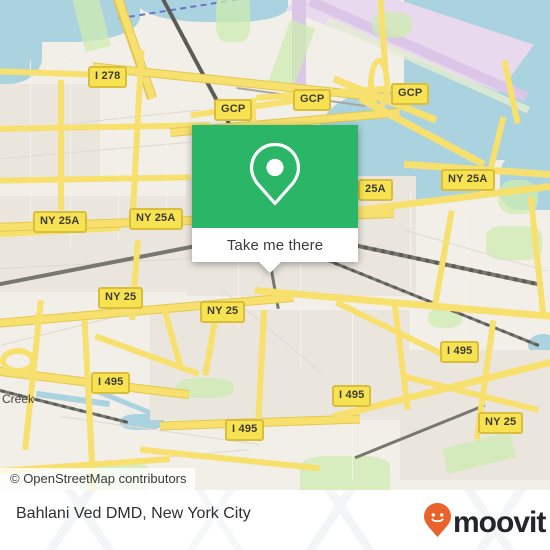  Describe the element at coordinates (233, 110) in the screenshot. I see `shield-gcp-1: GCP` at that location.